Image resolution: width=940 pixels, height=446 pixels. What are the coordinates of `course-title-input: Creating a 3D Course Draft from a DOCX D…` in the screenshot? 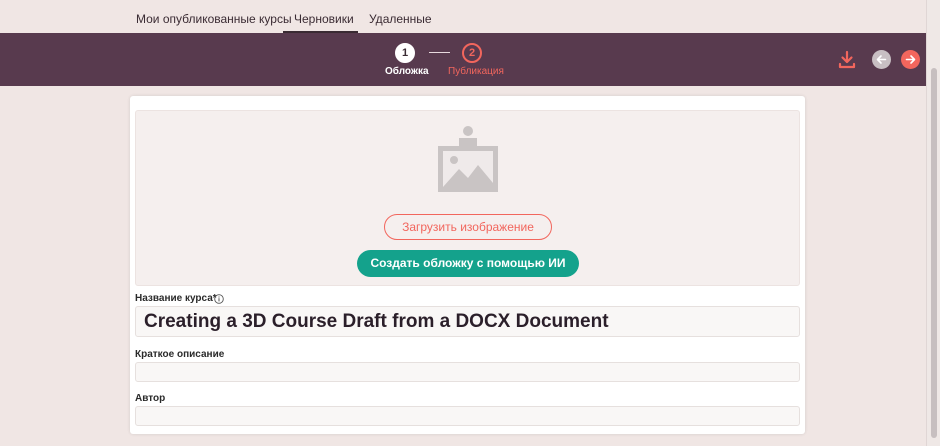 It's located at (467, 321).